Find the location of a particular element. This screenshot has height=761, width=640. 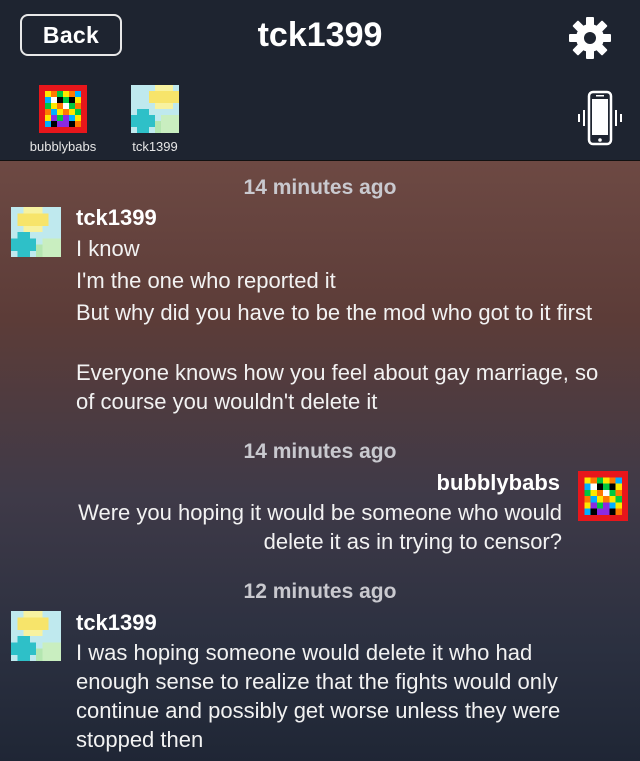

message-text: I know is located at coordinates (108, 248).